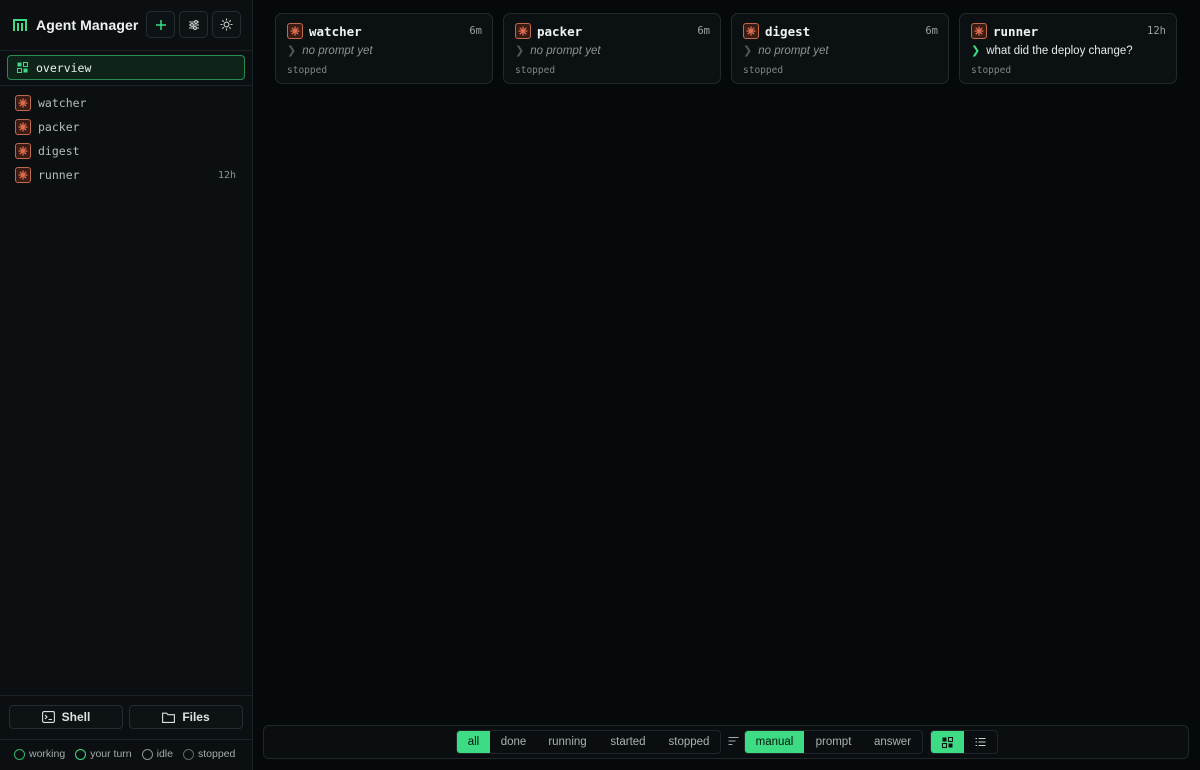  I want to click on sort-prompt: prompt, so click(833, 742).